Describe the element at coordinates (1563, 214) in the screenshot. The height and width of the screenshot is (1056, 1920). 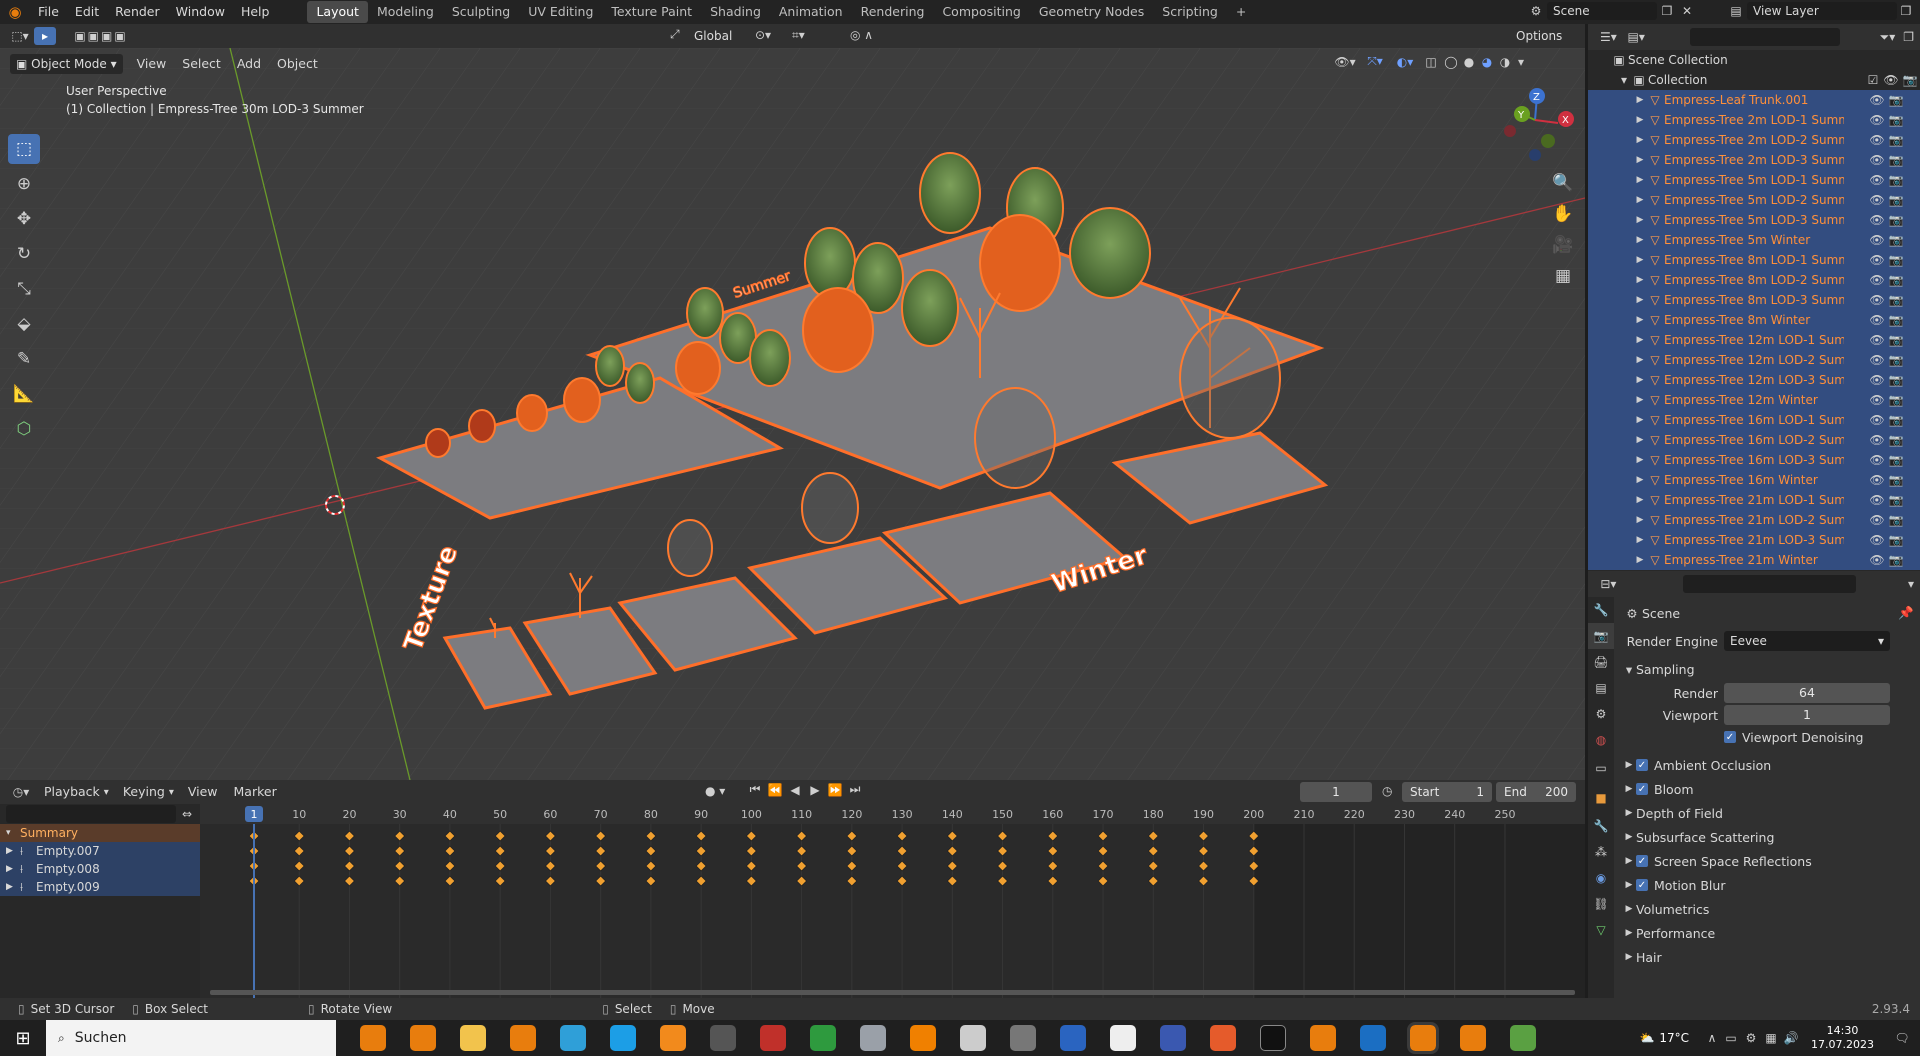
I see `pan-hand-icon: ✋` at that location.